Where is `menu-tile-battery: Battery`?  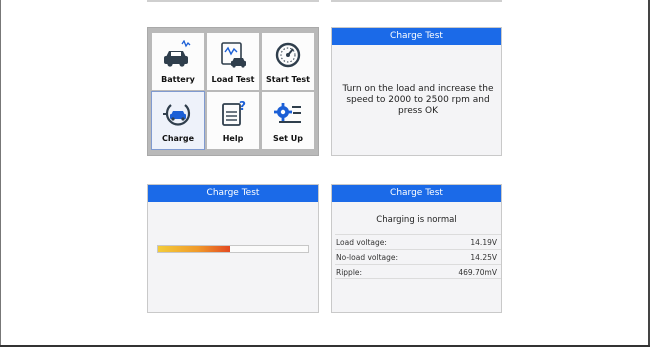 menu-tile-battery: Battery is located at coordinates (178, 61).